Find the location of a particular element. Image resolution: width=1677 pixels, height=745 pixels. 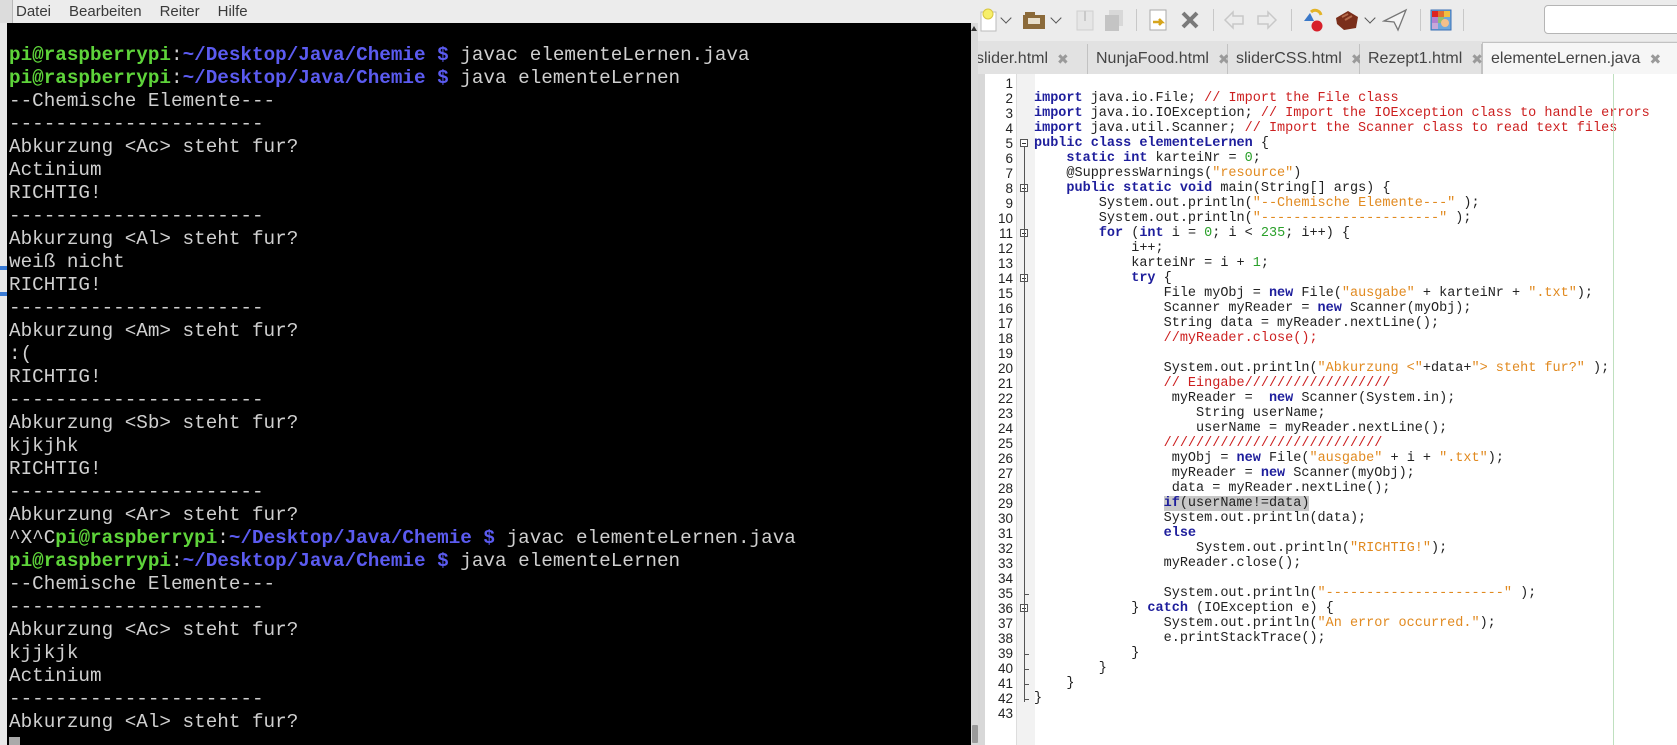

code-line: System.out.println(data); is located at coordinates (1342, 518).